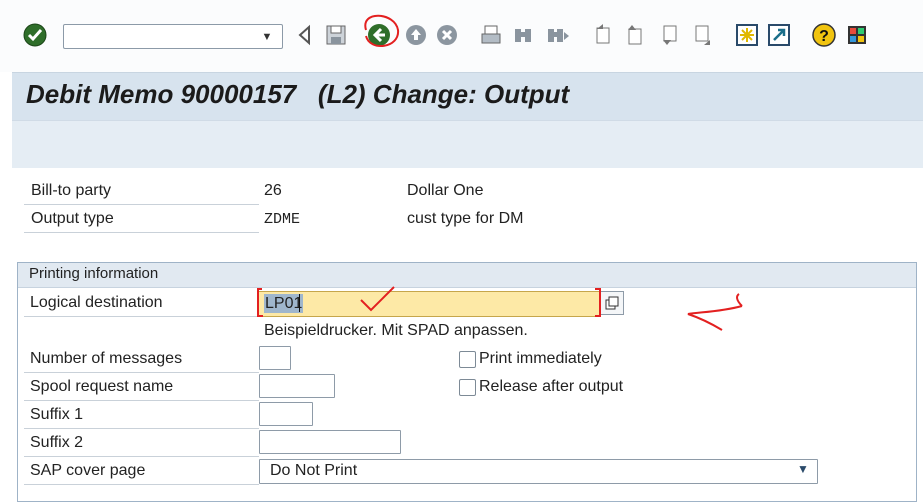 This screenshot has height=502, width=923. I want to click on logical-destination-input, so click(429, 304).